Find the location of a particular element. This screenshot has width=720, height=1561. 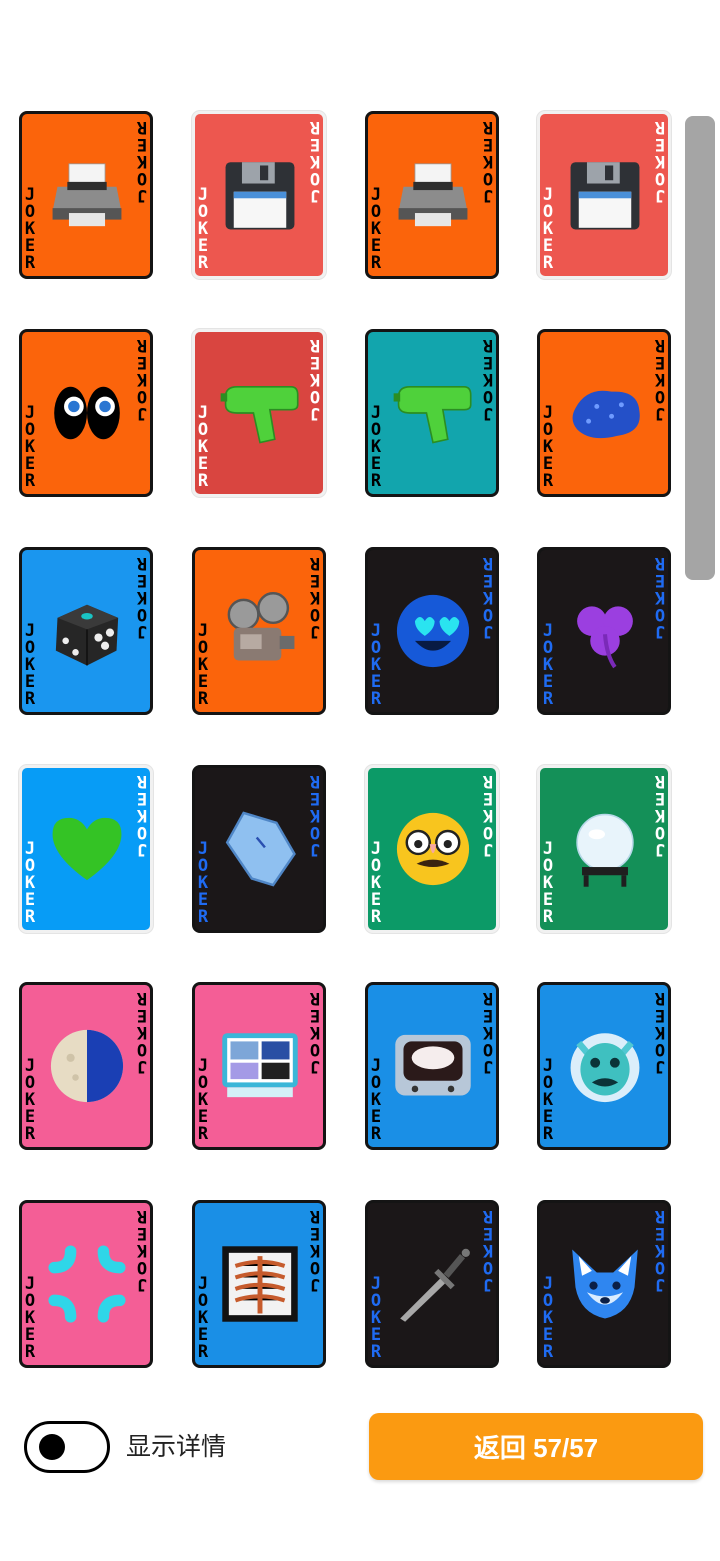

scrollbar is located at coordinates (700, 348).